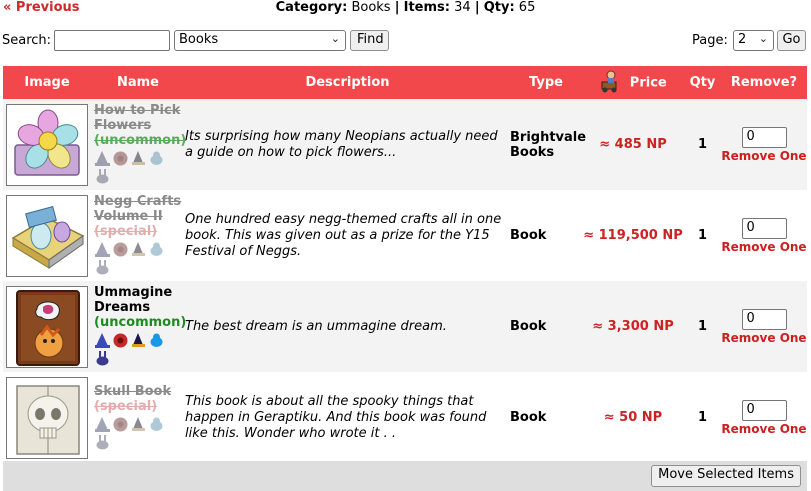 This screenshot has height=491, width=811. What do you see at coordinates (633, 417) in the screenshot?
I see `item-price: ≈ 50 NP` at bounding box center [633, 417].